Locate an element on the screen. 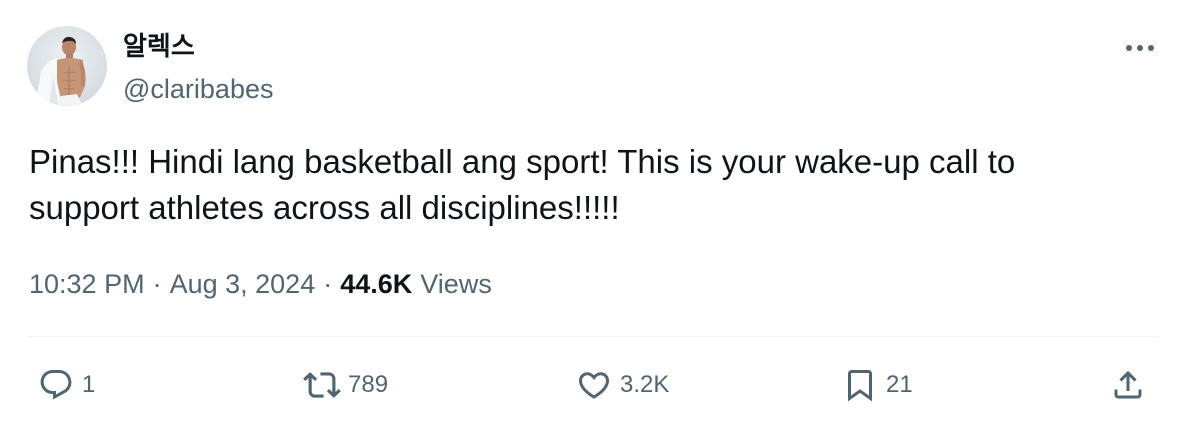 The width and height of the screenshot is (1192, 425). share-upload-icon is located at coordinates (1128, 385).